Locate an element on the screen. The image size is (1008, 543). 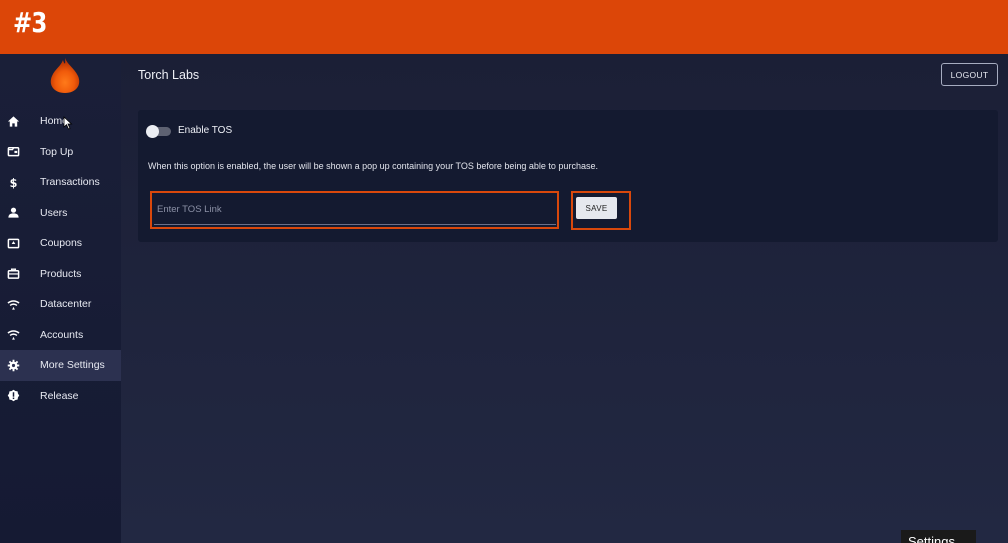
logout-button: LOGOUT is located at coordinates (969, 74).